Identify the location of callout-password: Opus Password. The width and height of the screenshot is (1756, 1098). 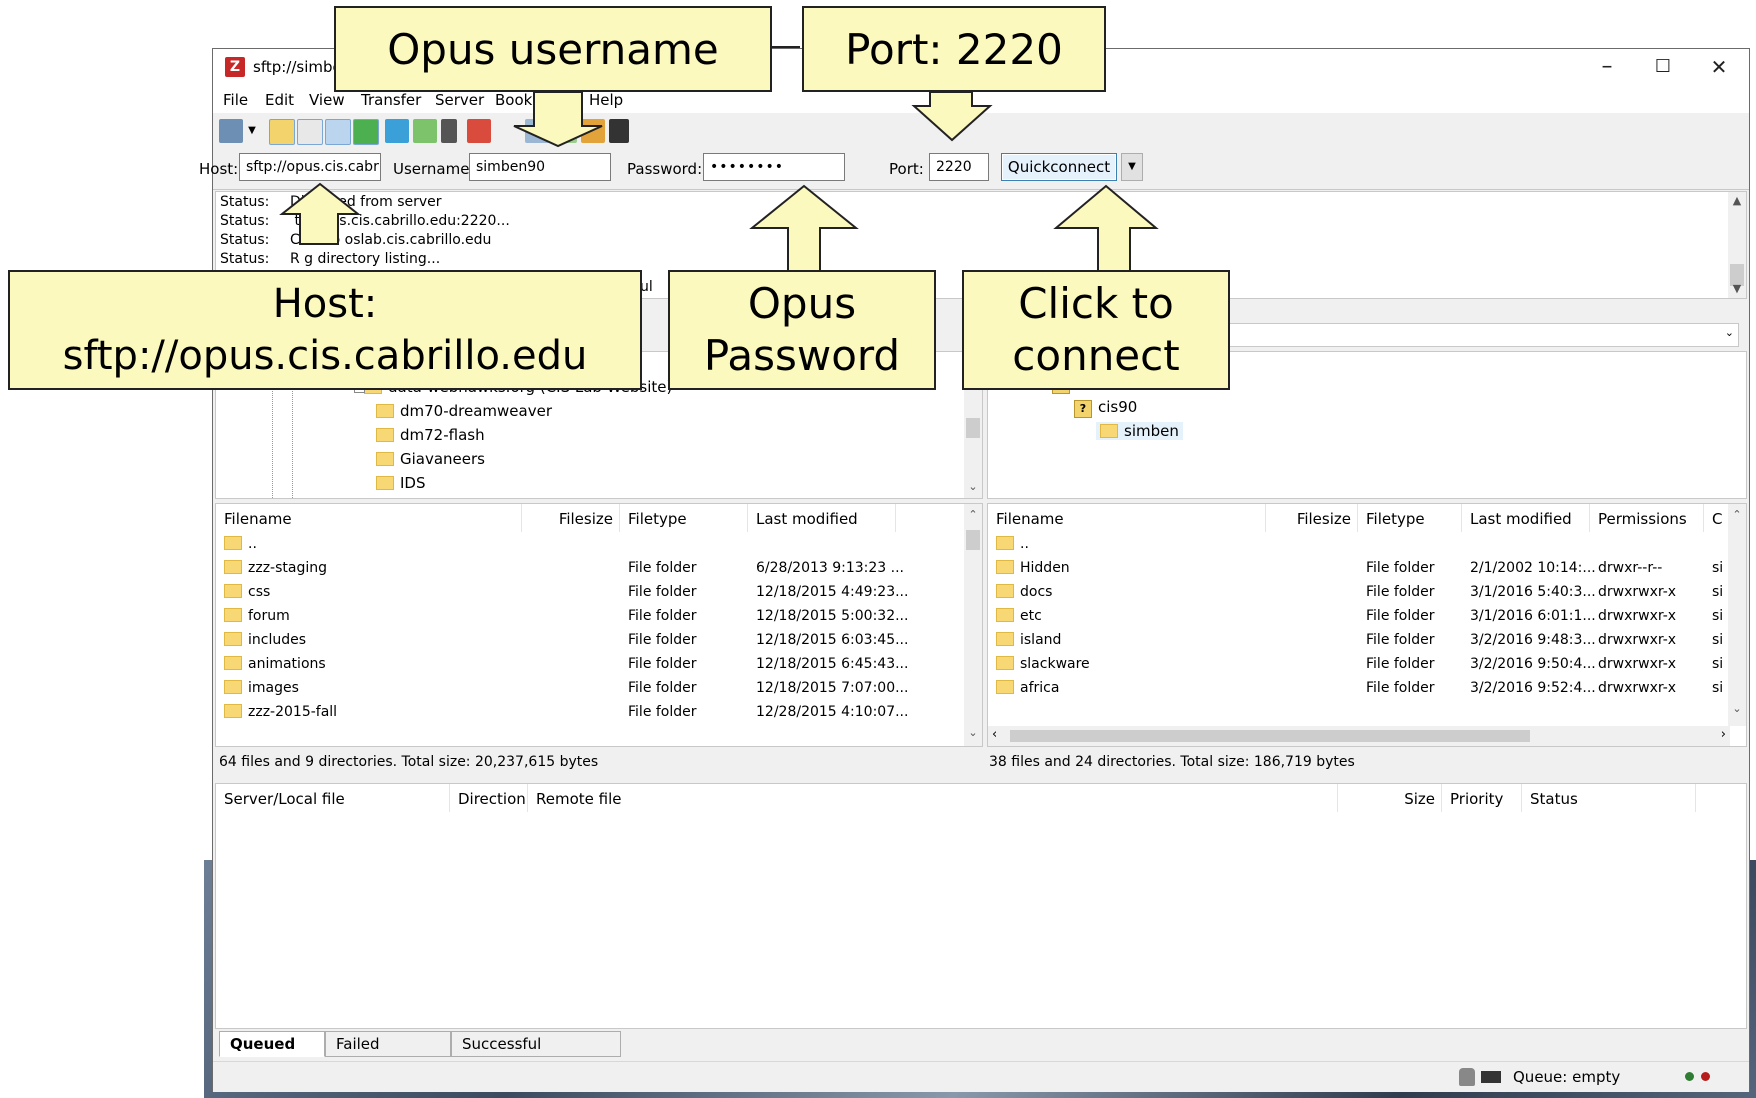
(802, 330).